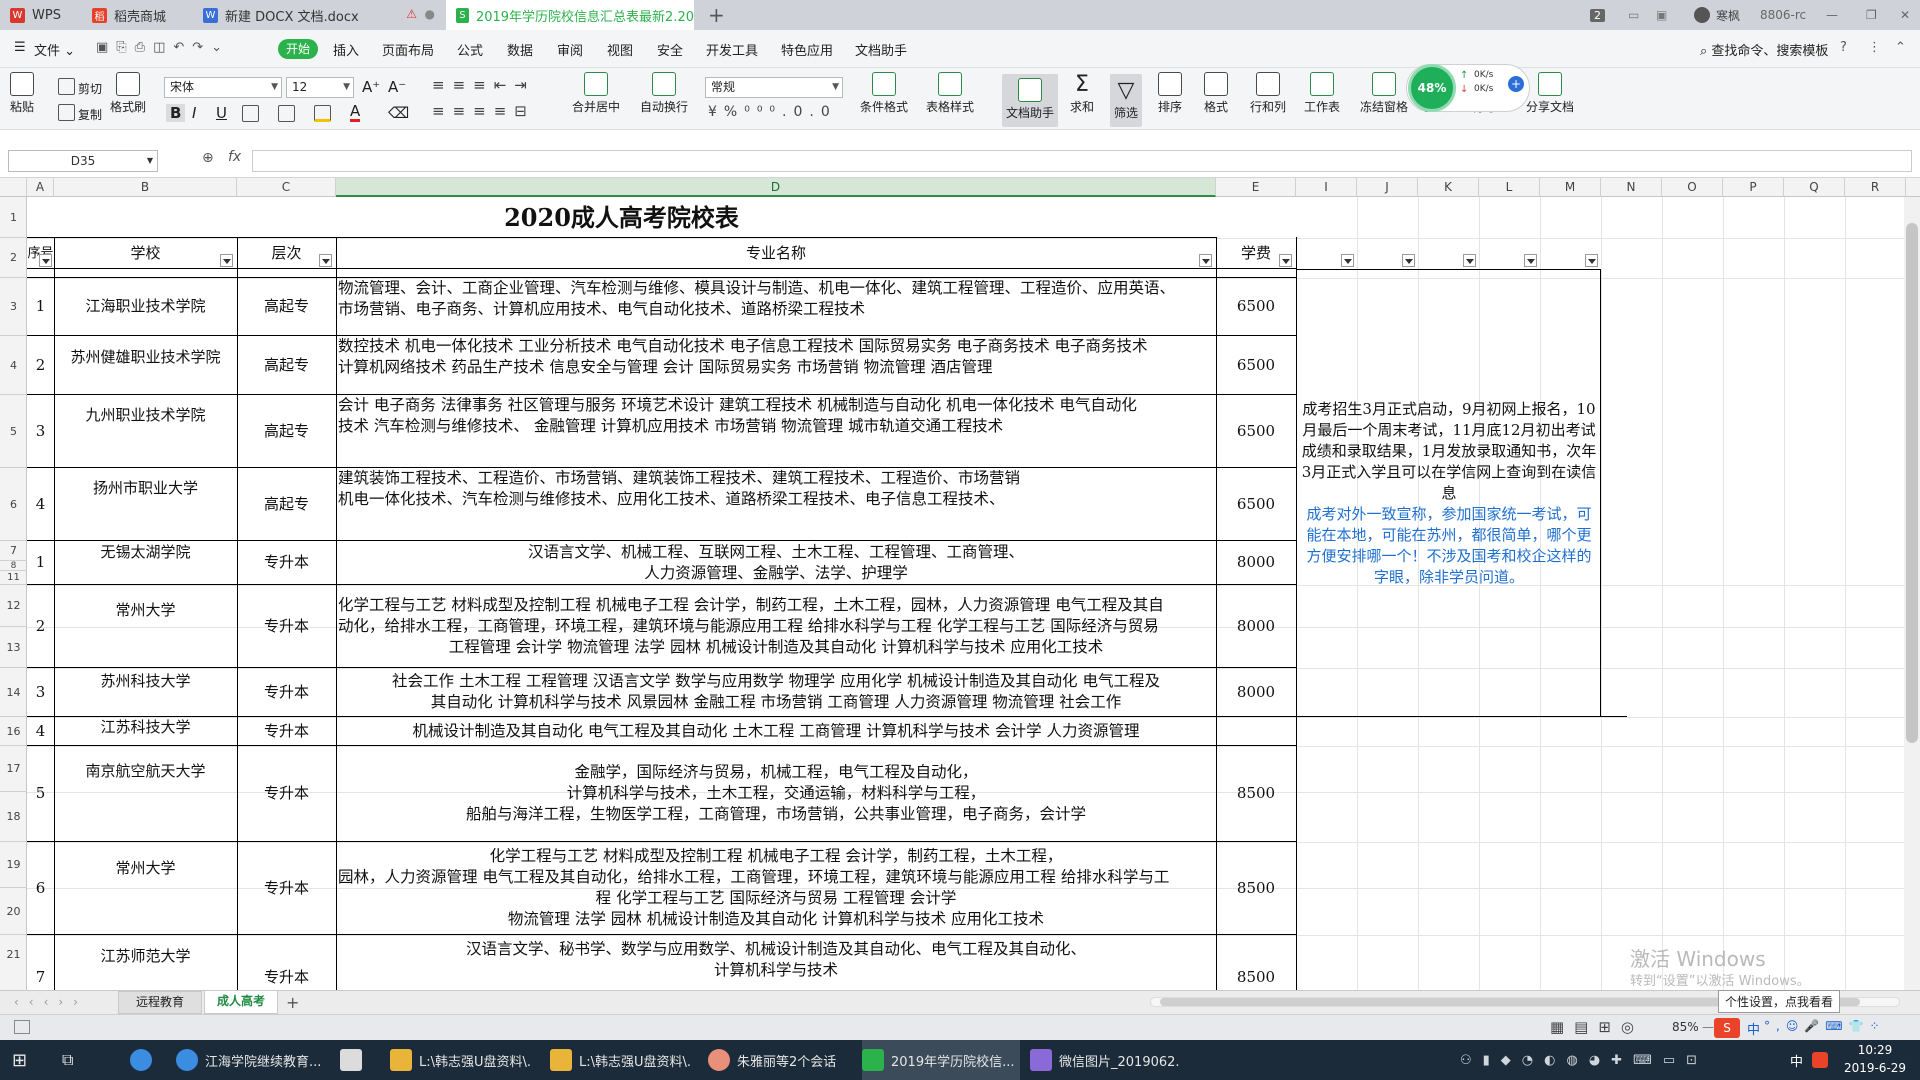 The image size is (1920, 1080). What do you see at coordinates (163, 47) in the screenshot?
I see `quick-access-icons: ▣⎘⎙◫↶↷⌄` at bounding box center [163, 47].